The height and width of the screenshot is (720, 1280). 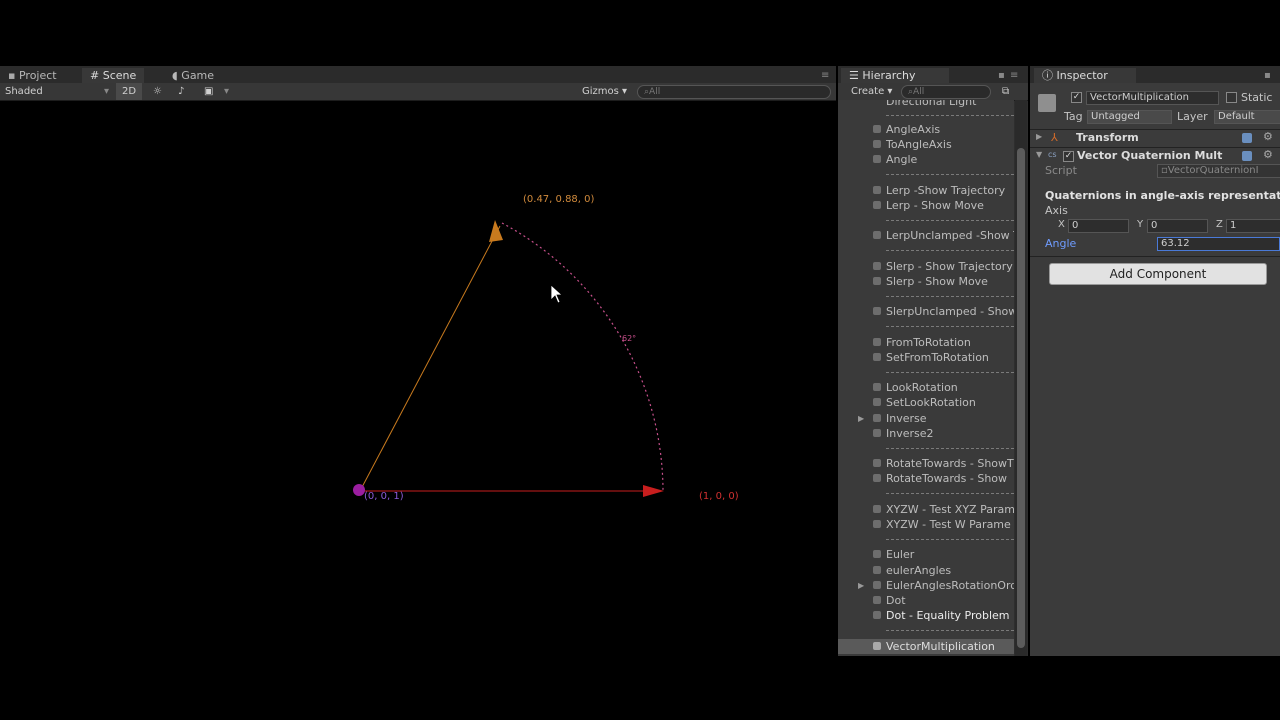 What do you see at coordinates (926, 104) in the screenshot?
I see `list-item: Directional Light` at bounding box center [926, 104].